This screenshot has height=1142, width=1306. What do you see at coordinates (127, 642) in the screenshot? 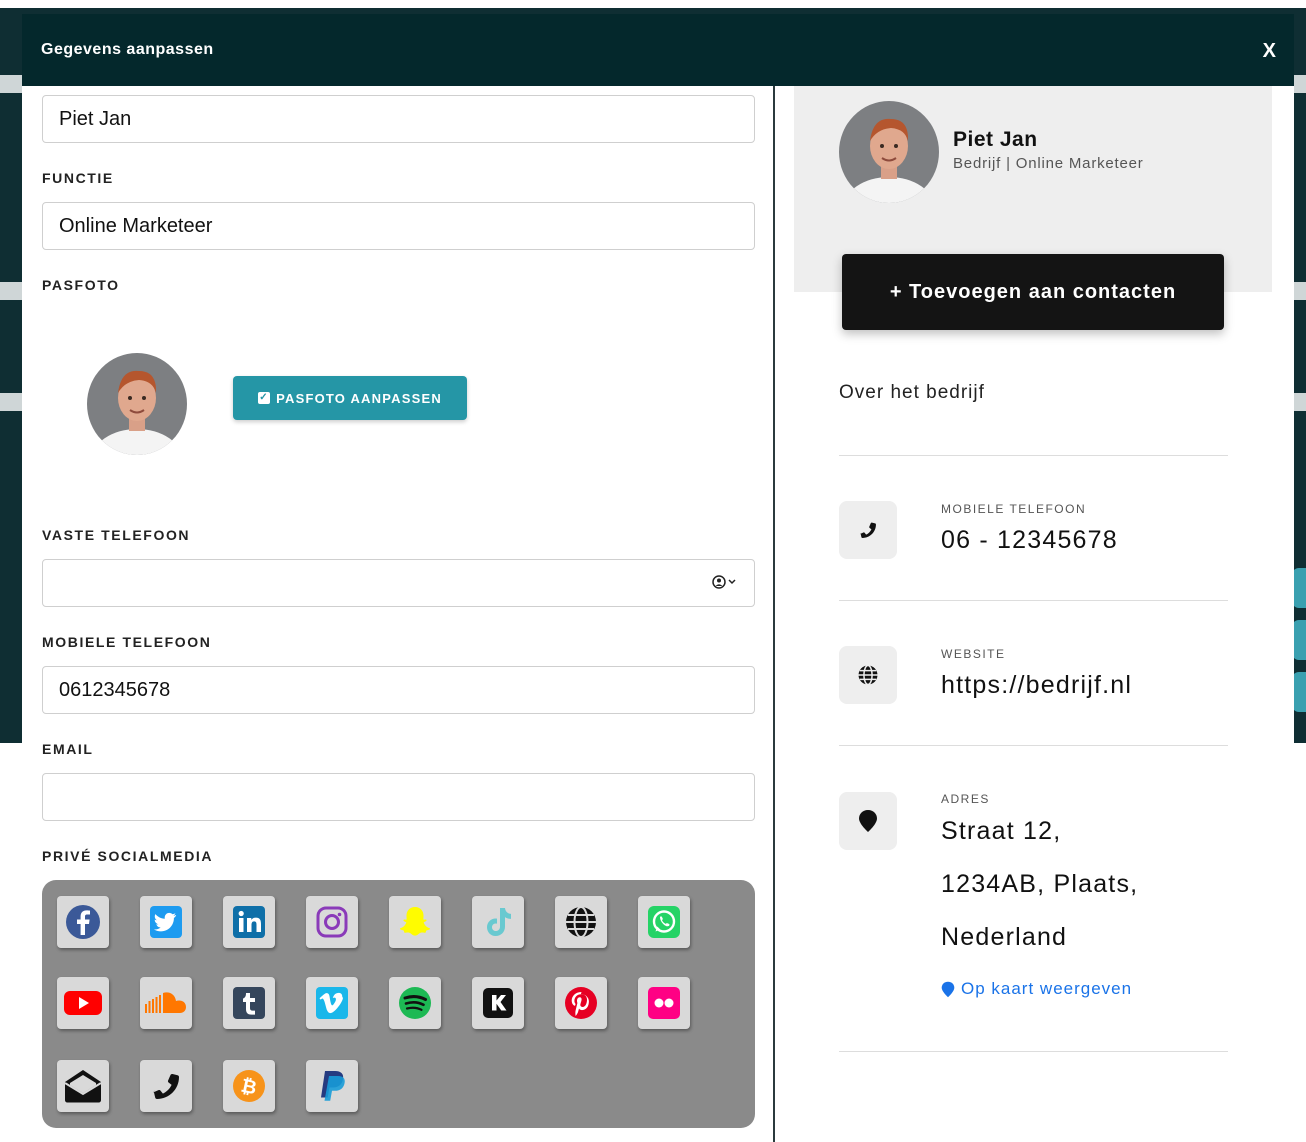
I see `mobiele-telefoon-label: MOBIELE TELEFOON` at bounding box center [127, 642].